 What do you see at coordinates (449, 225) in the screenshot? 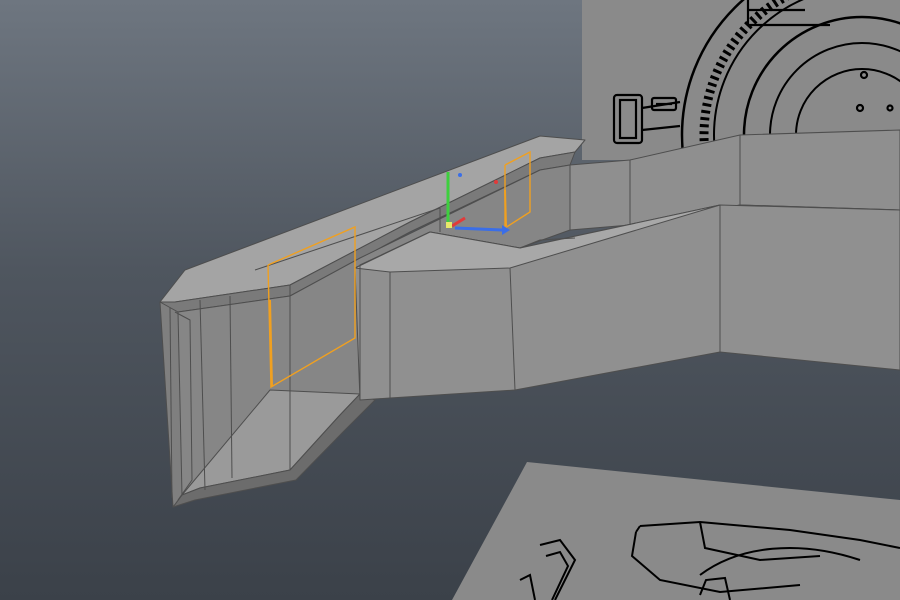
I see `gizmo-center` at bounding box center [449, 225].